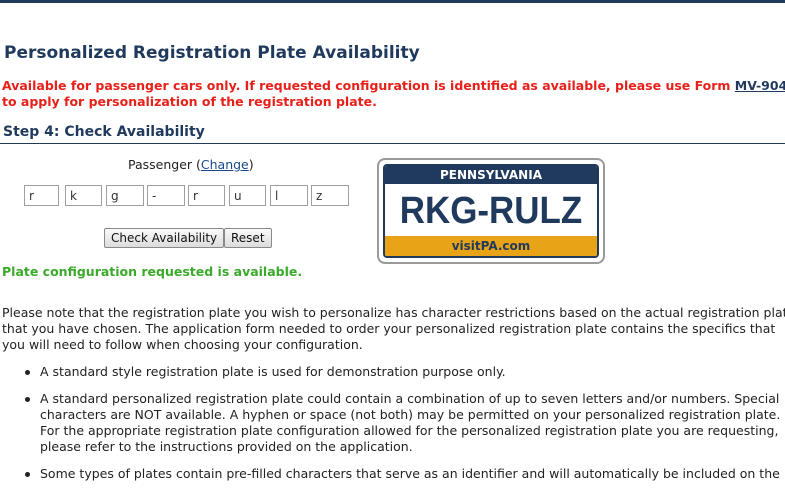 This screenshot has height=493, width=785. What do you see at coordinates (164, 238) in the screenshot?
I see `check-availability-button: Check Availability` at bounding box center [164, 238].